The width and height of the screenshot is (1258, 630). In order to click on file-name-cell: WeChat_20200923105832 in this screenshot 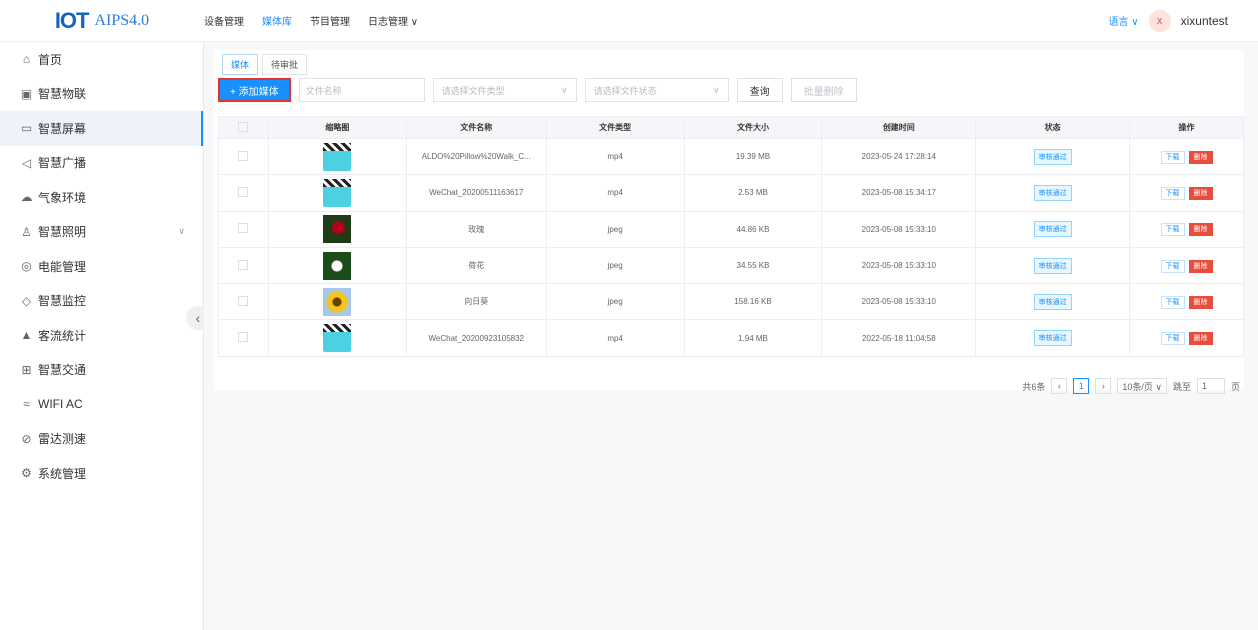, I will do `click(476, 338)`.